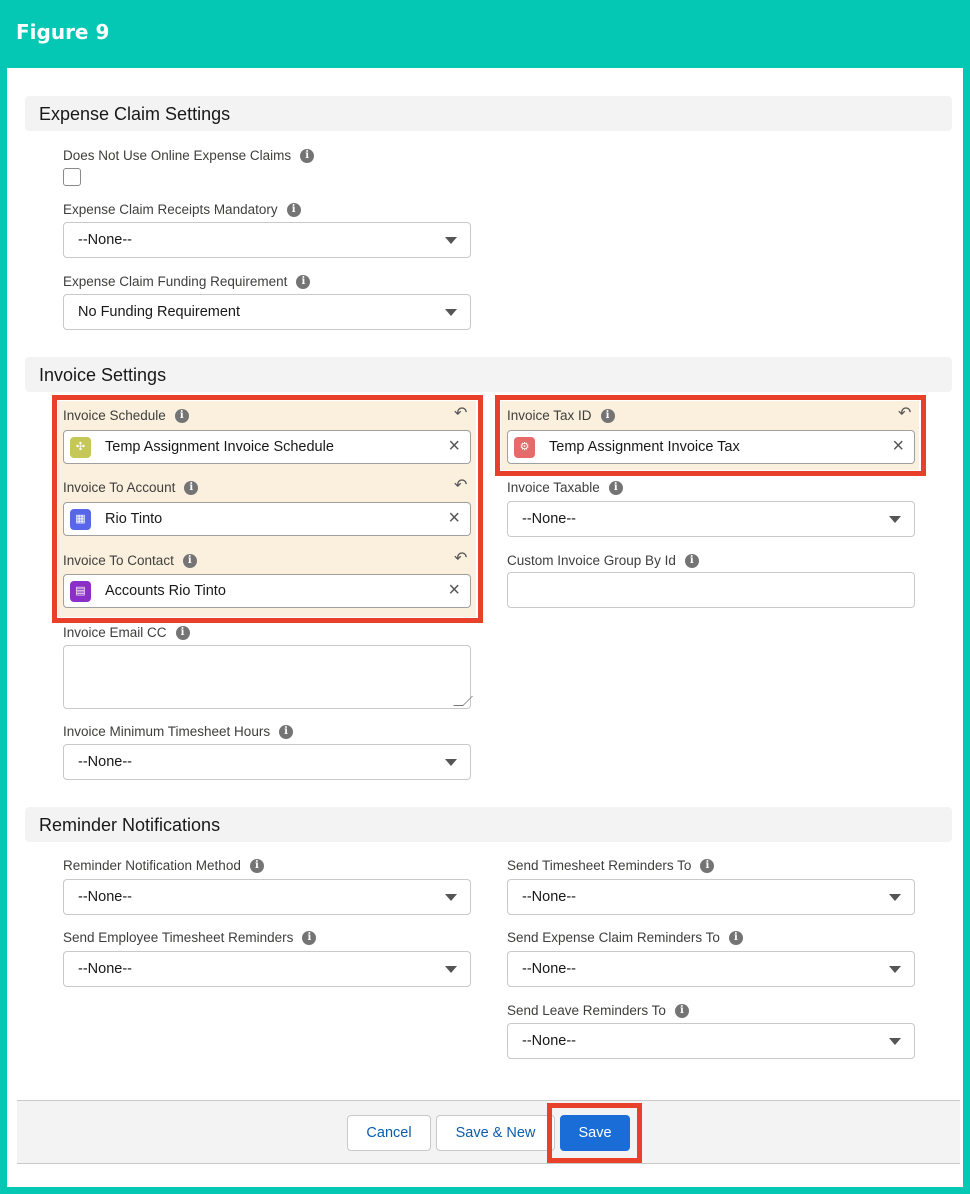 The image size is (970, 1194). Describe the element at coordinates (267, 762) in the screenshot. I see `invoice-min-hours-select: --None--` at that location.